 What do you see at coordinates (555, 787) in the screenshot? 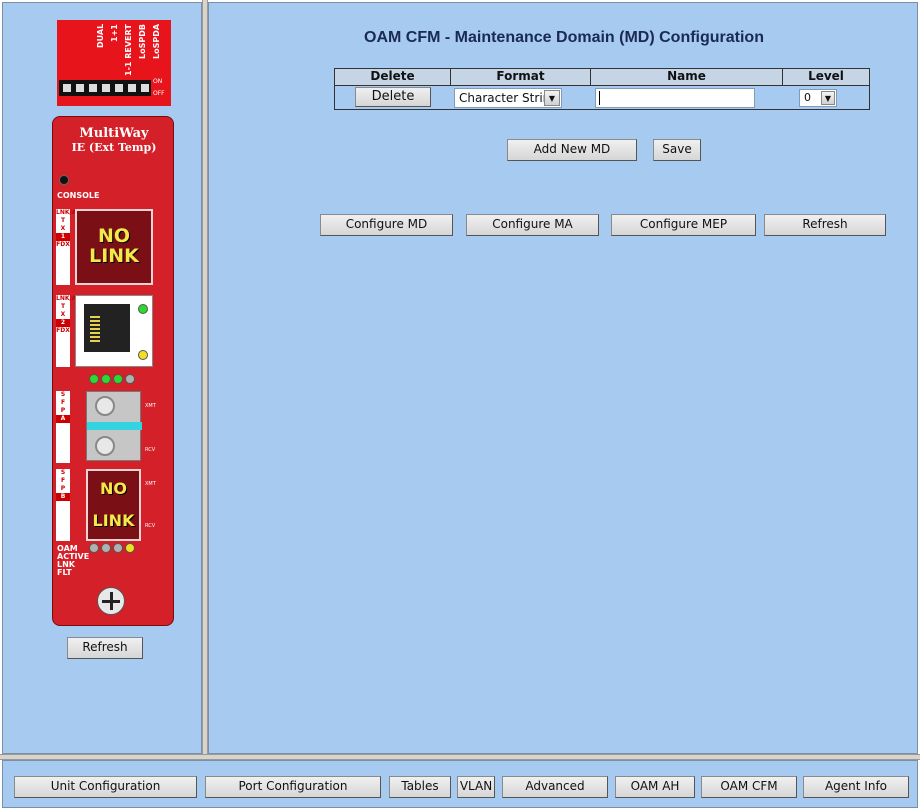
I see `nav-advanced-button: Advanced` at bounding box center [555, 787].